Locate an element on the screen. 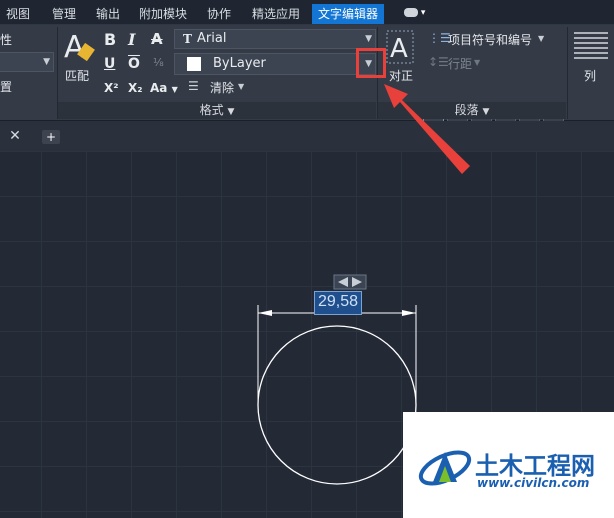 This screenshot has width=614, height=518. annotation-arrow is located at coordinates (427, 129).